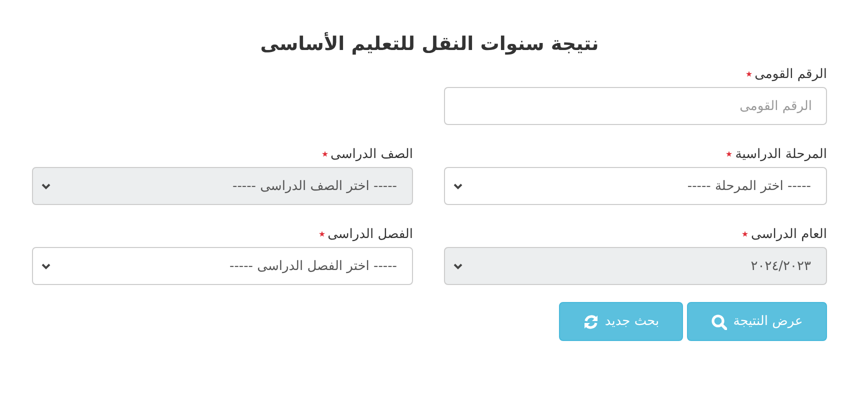 Image resolution: width=852 pixels, height=419 pixels. What do you see at coordinates (429, 44) in the screenshot?
I see `page-title: نتيجة سنوات النقل للتعليم الأساسى` at bounding box center [429, 44].